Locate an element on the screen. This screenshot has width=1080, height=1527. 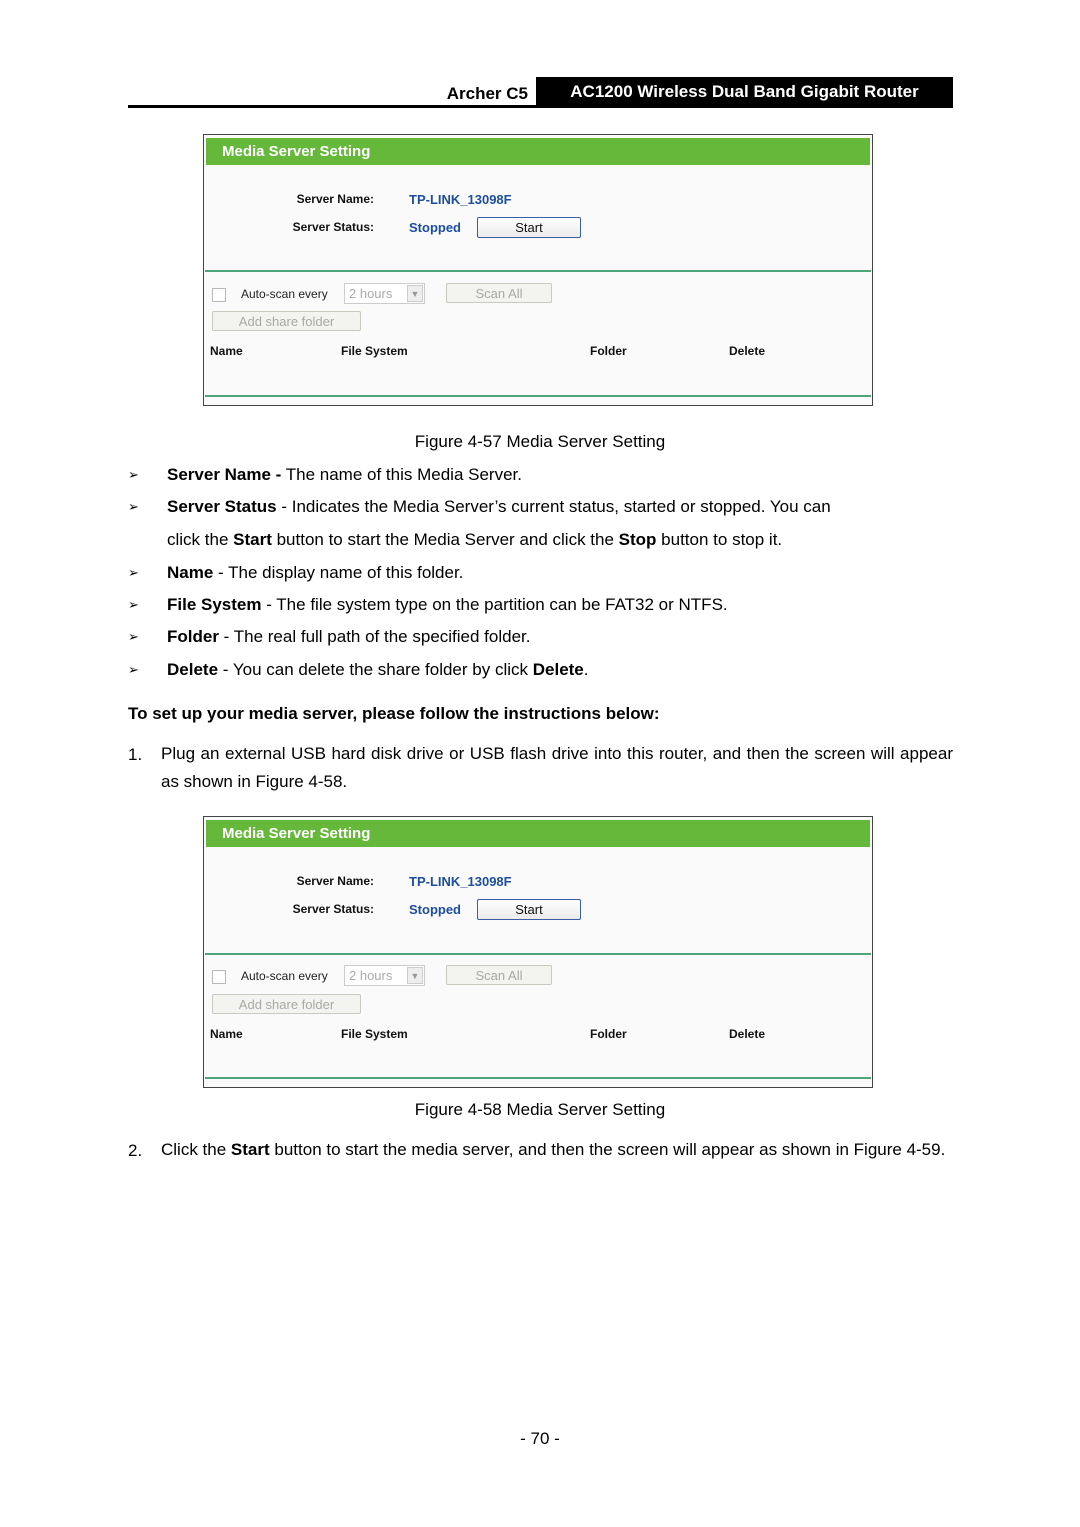
text: button to stop it. is located at coordinates (719, 539).